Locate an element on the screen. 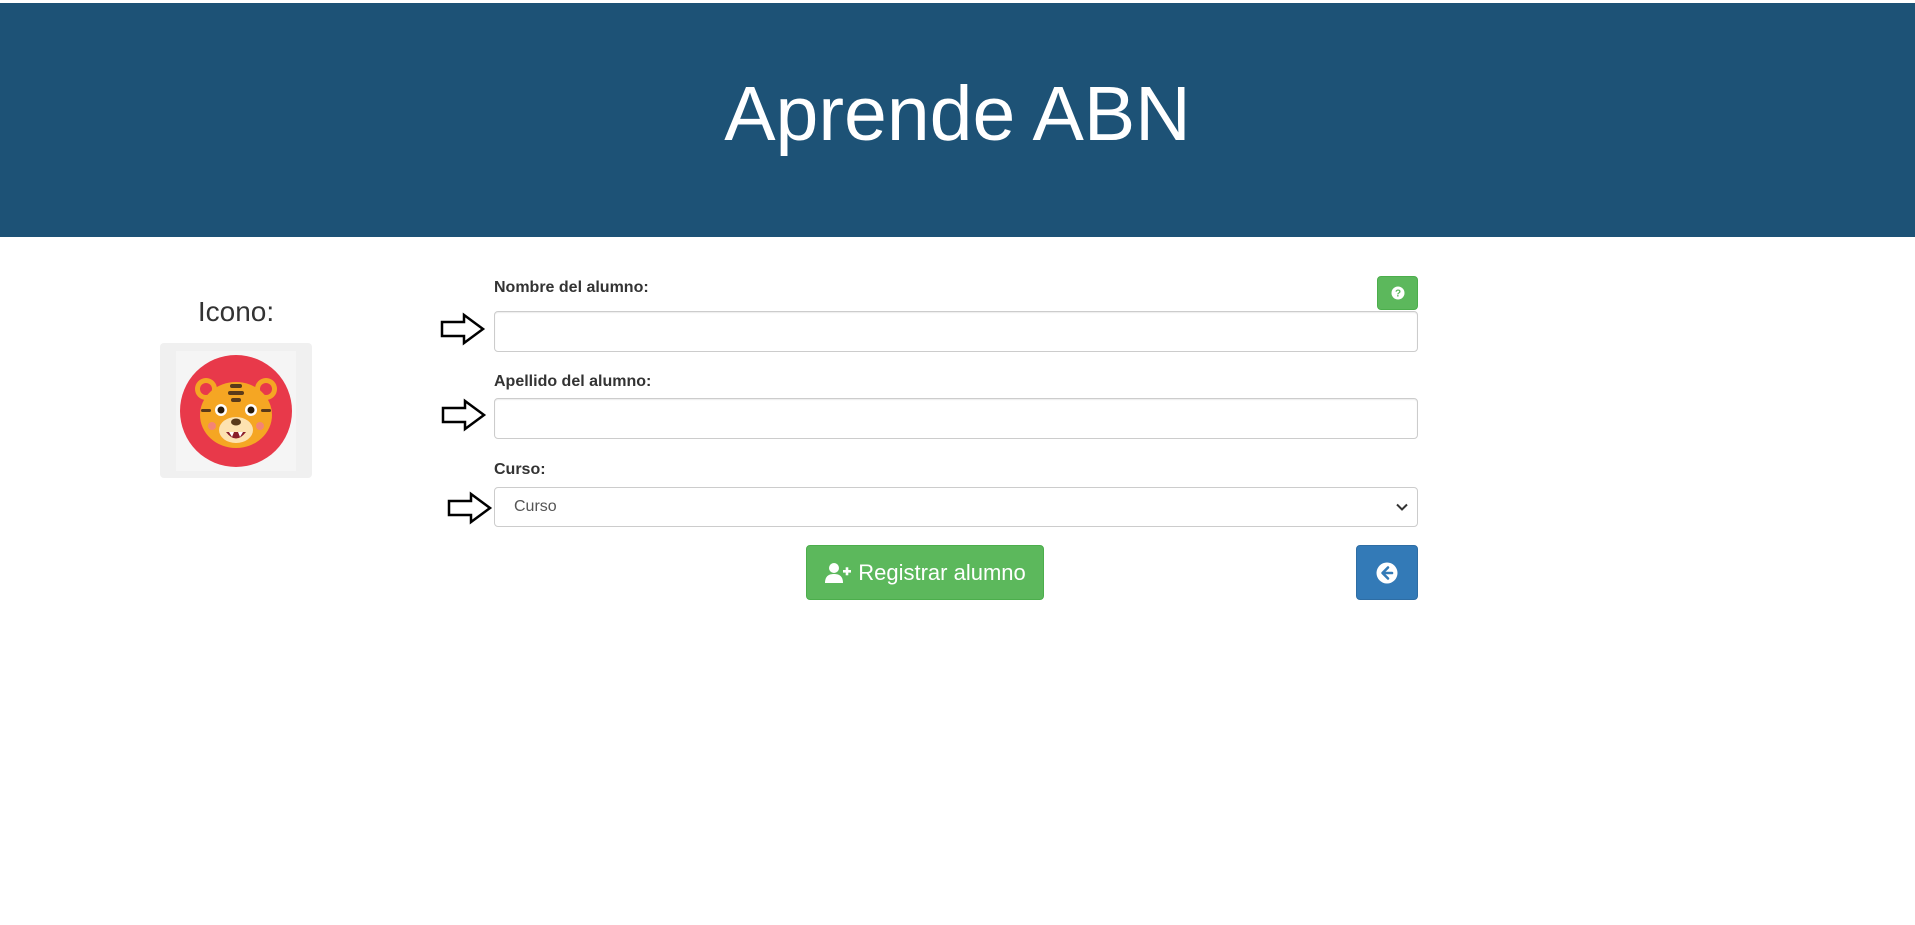 The height and width of the screenshot is (925, 1915). question-circle-icon: ? is located at coordinates (1397, 293).